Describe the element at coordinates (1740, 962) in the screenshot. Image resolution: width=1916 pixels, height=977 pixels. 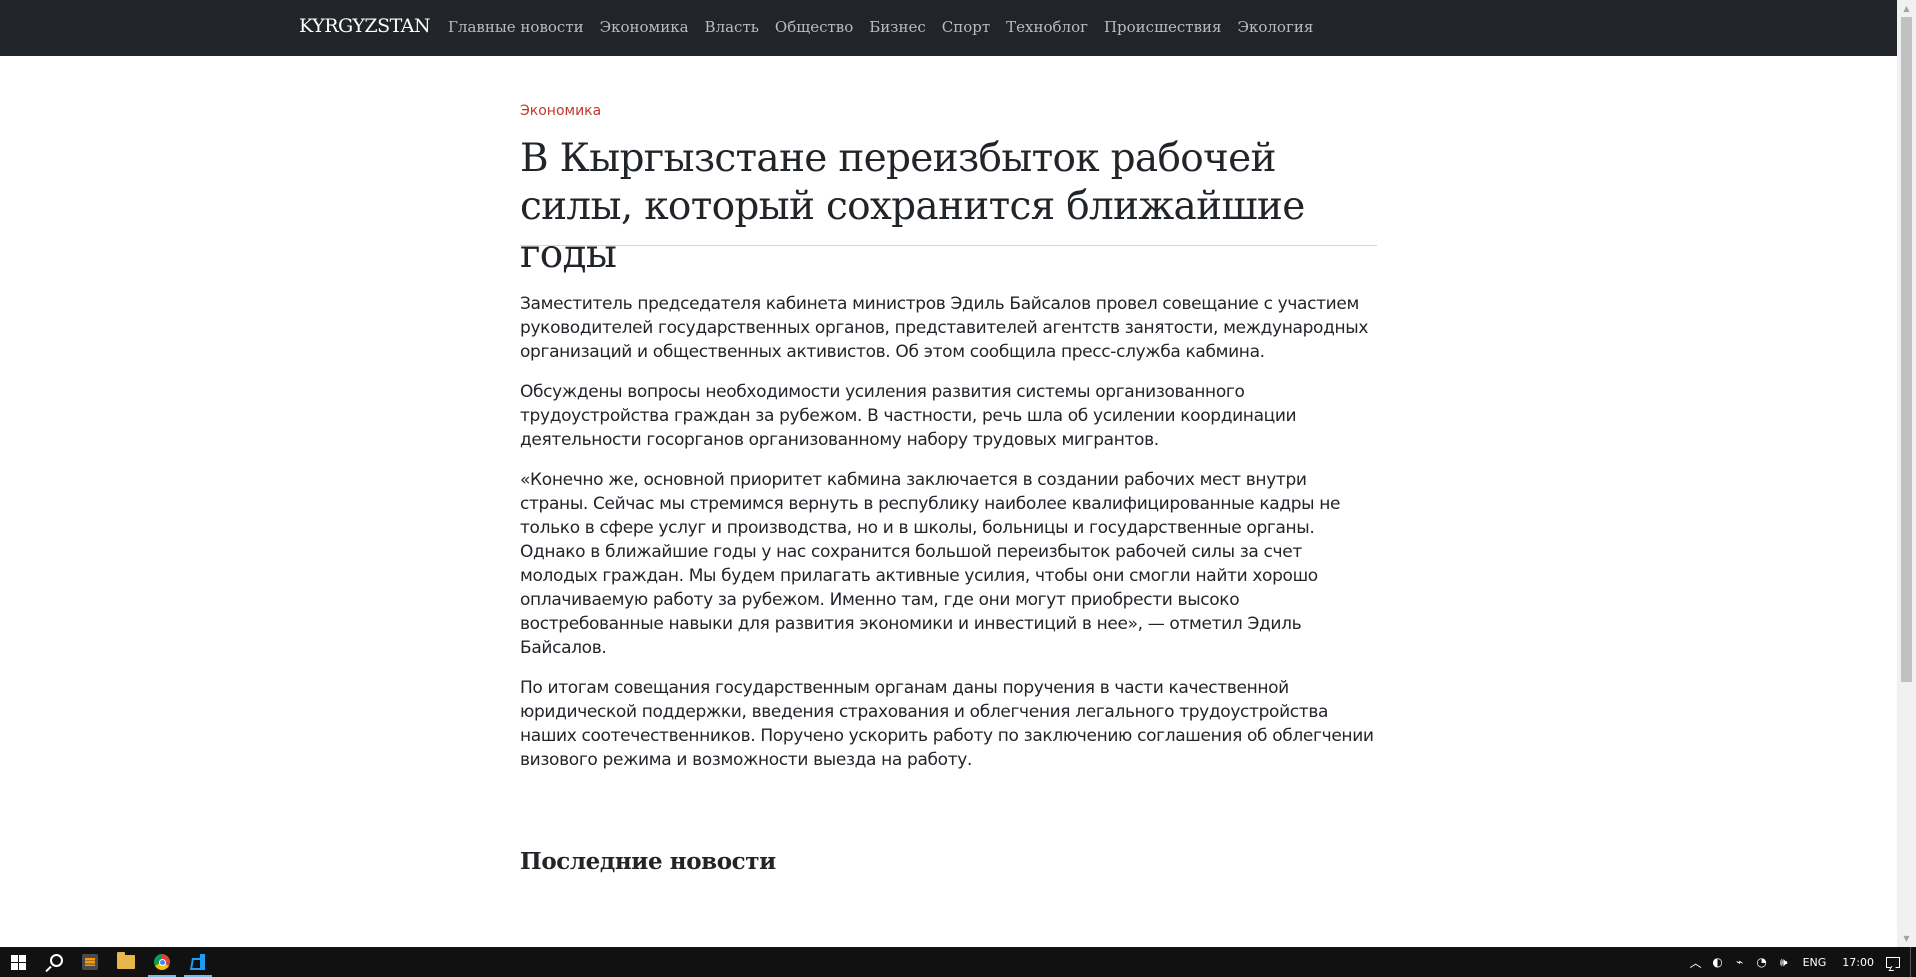
I see `power-plug-icon: ⌁` at that location.